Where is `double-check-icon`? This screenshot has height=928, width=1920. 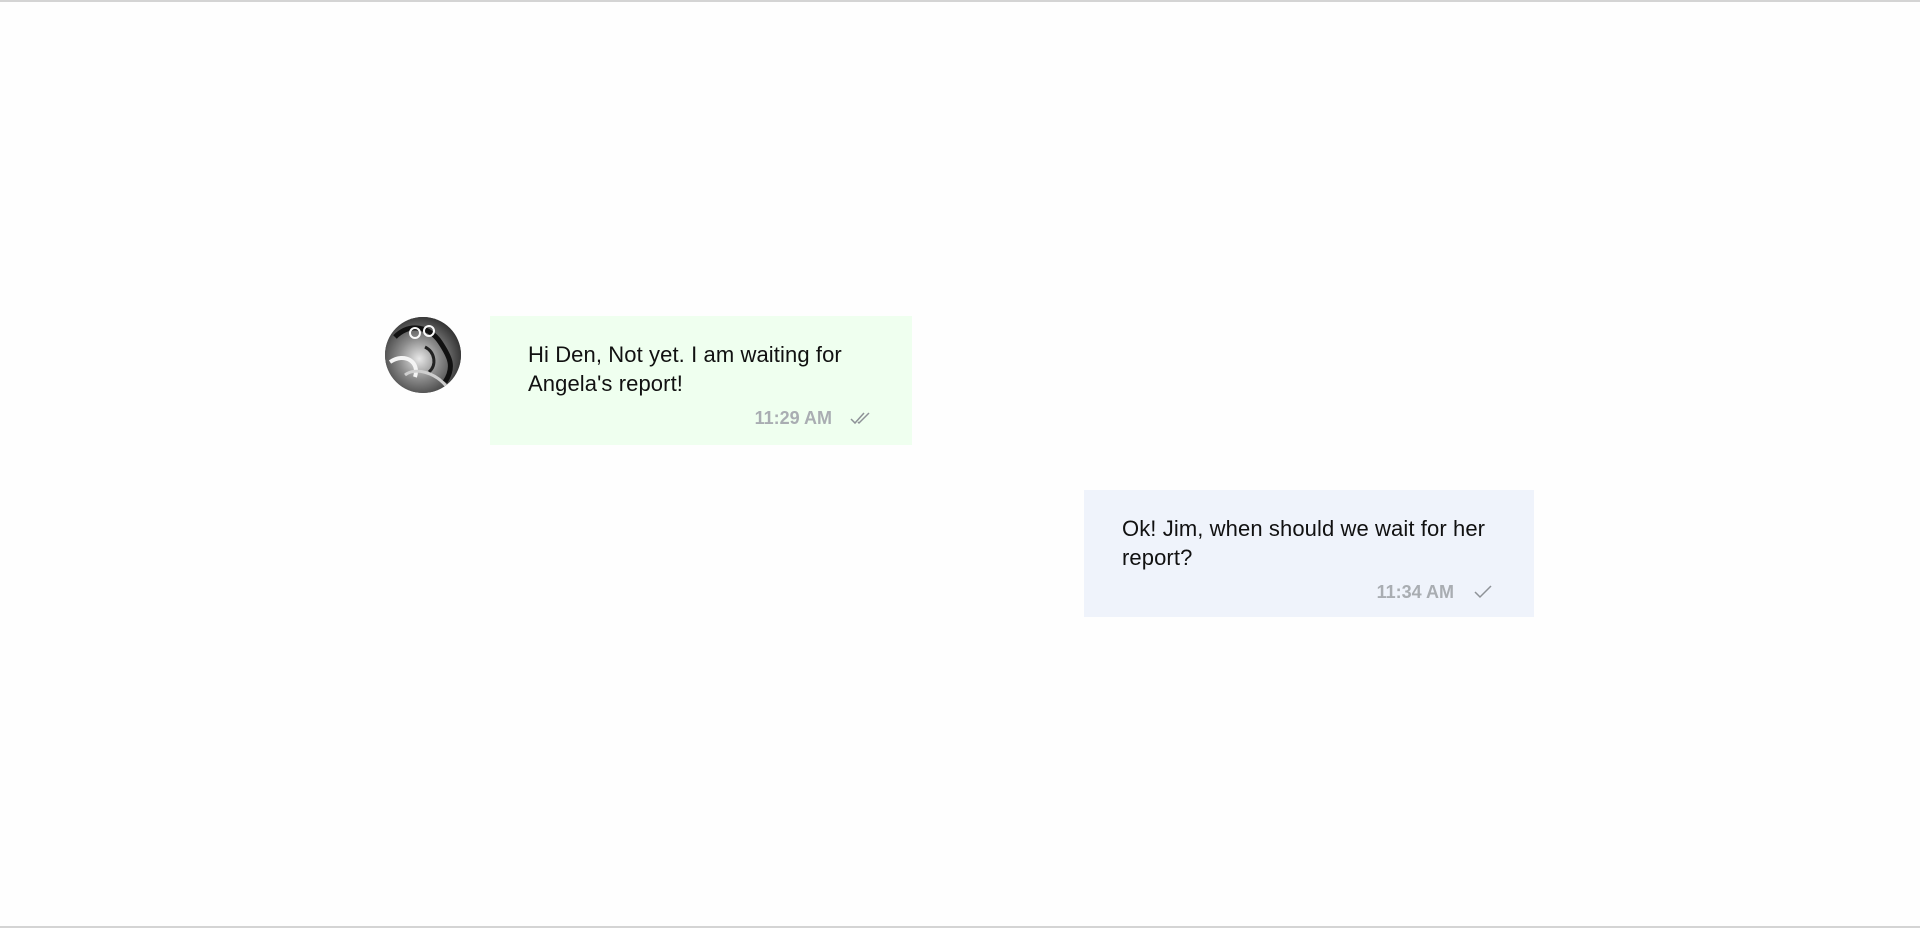
double-check-icon is located at coordinates (862, 418).